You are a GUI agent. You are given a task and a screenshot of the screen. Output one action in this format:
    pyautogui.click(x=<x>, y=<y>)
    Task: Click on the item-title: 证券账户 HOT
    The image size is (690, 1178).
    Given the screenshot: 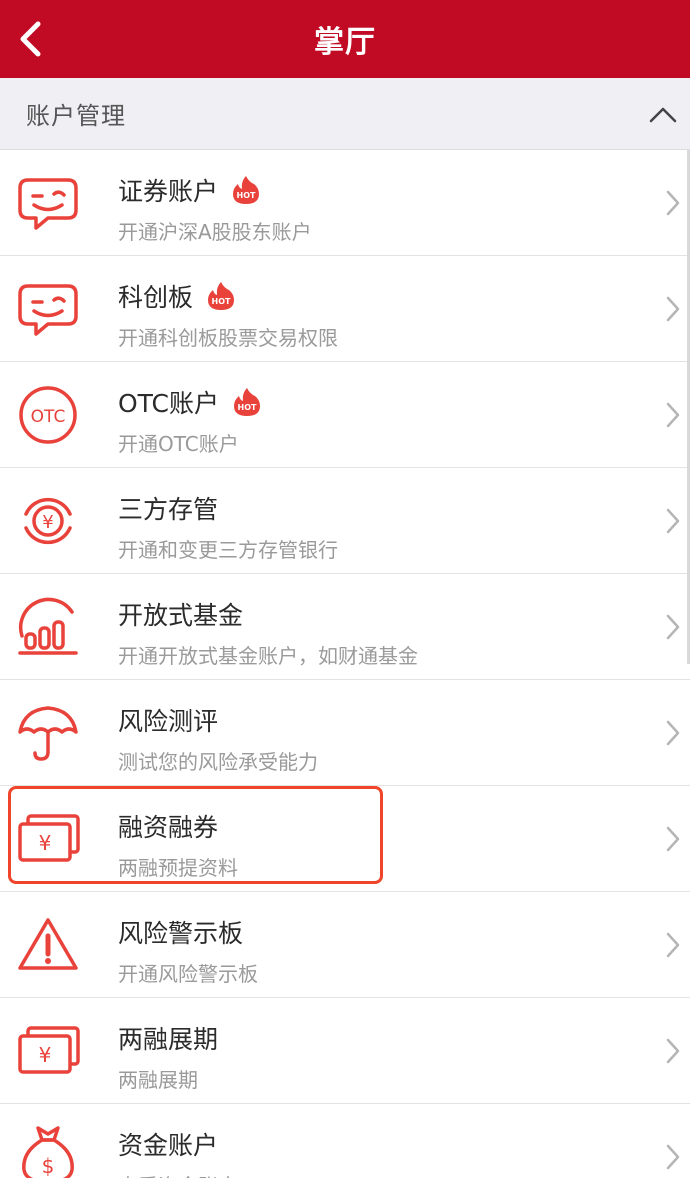 What is the action you would take?
    pyautogui.click(x=189, y=190)
    